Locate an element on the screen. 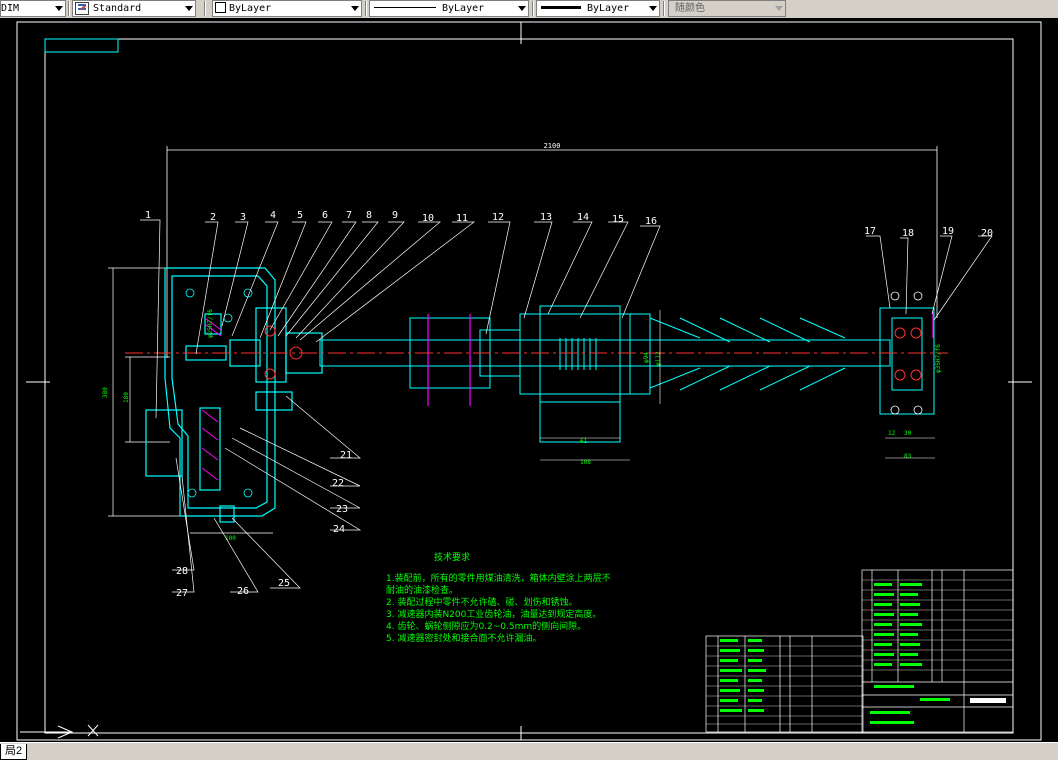 The height and width of the screenshot is (760, 1058). housing-bolts is located at coordinates (219, 393).